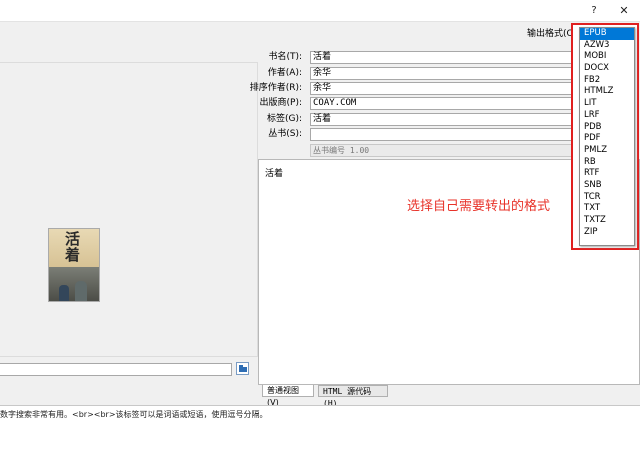 This screenshot has width=640, height=462. Describe the element at coordinates (74, 265) in the screenshot. I see `book-cover-image: 活着` at that location.